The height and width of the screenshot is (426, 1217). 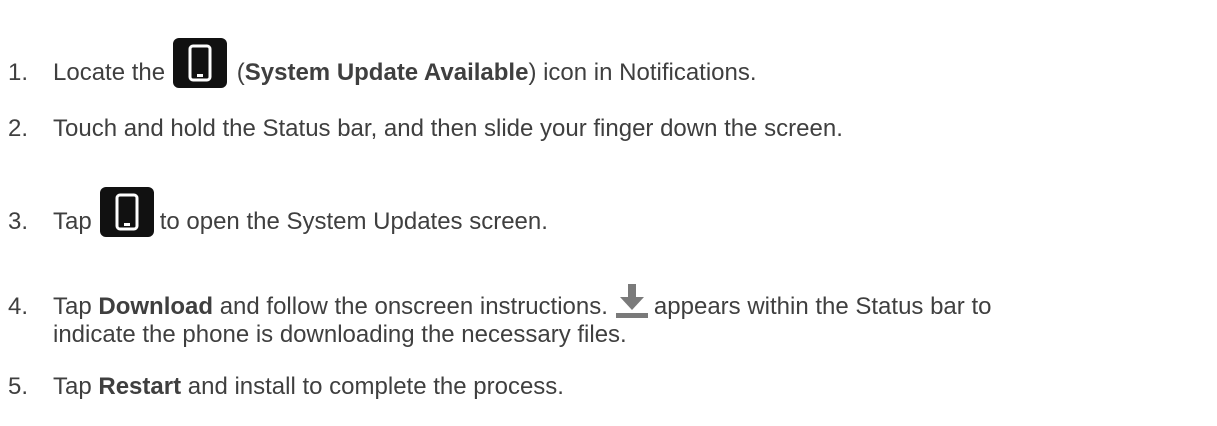 What do you see at coordinates (386, 72) in the screenshot?
I see `step-bold-term: System Update Available` at bounding box center [386, 72].